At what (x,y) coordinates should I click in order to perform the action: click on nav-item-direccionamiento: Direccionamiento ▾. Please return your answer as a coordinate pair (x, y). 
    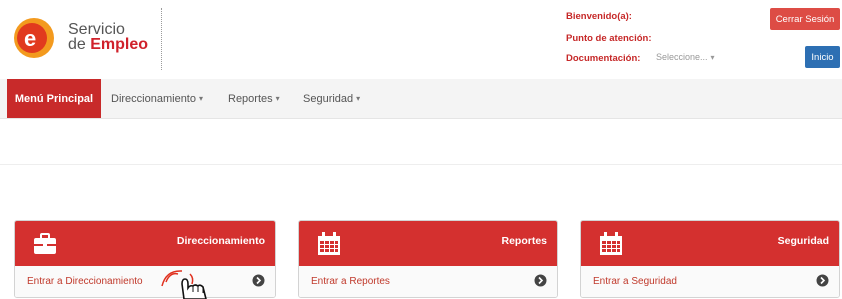
    Looking at the image, I should click on (157, 98).